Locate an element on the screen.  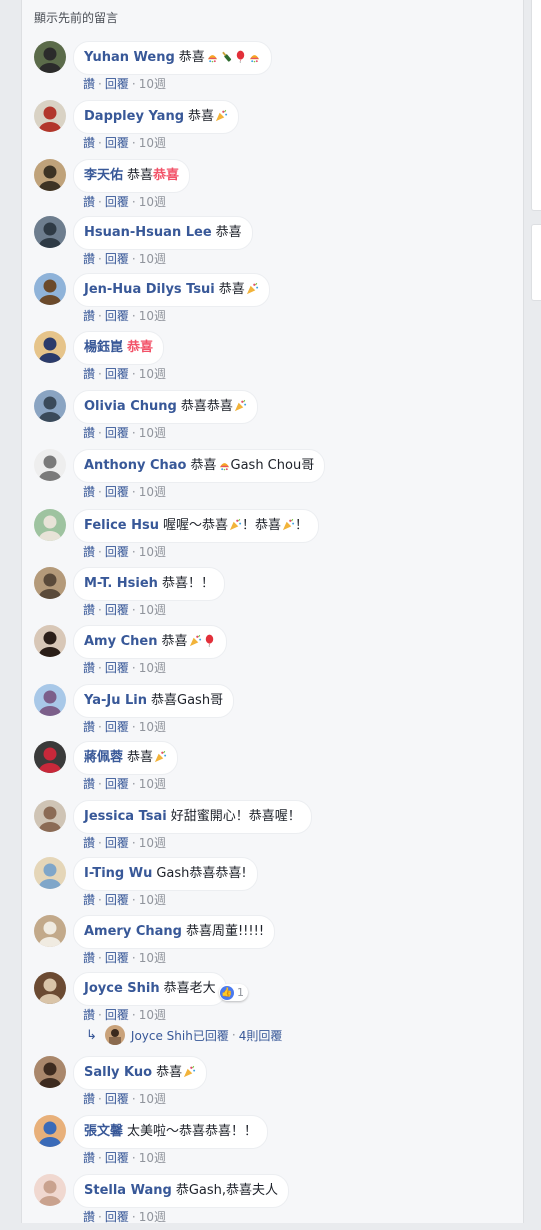
commenter-name: Jessica Tsai is located at coordinates (125, 816).